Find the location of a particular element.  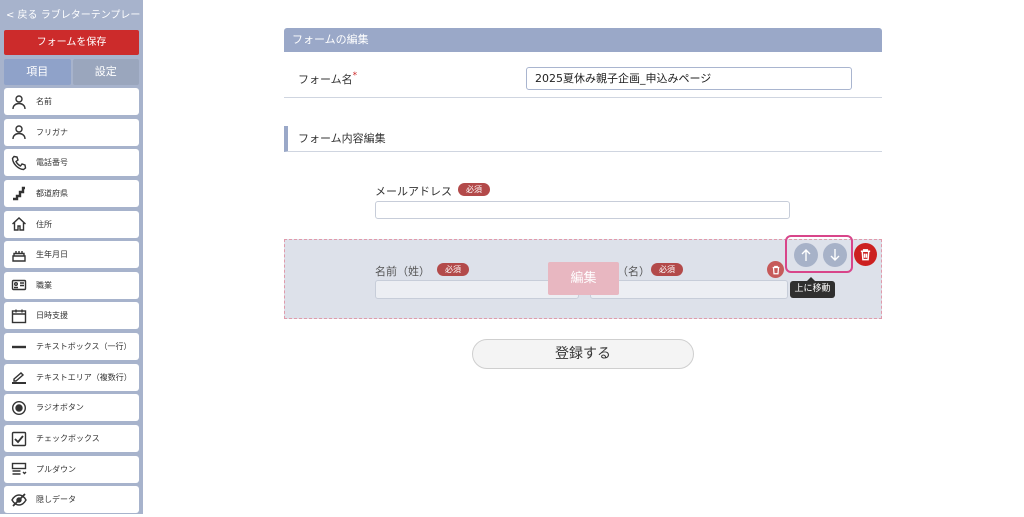

sidebar-tabs: 項目 設定 is located at coordinates (71, 72).